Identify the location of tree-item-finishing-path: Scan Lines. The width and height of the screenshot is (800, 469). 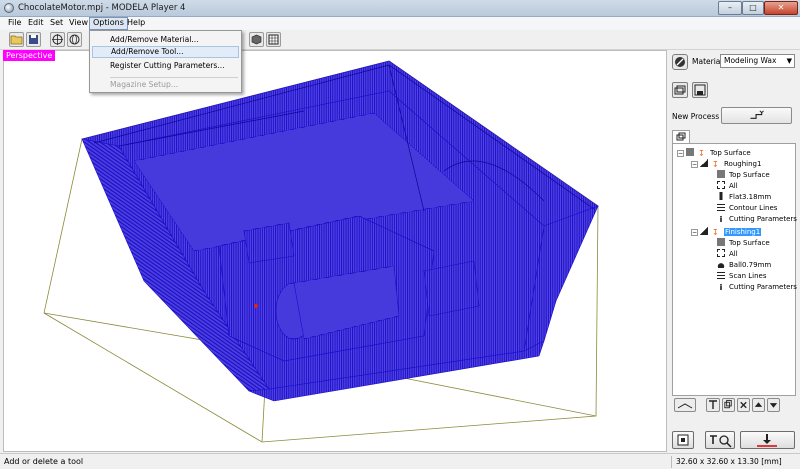
(741, 276).